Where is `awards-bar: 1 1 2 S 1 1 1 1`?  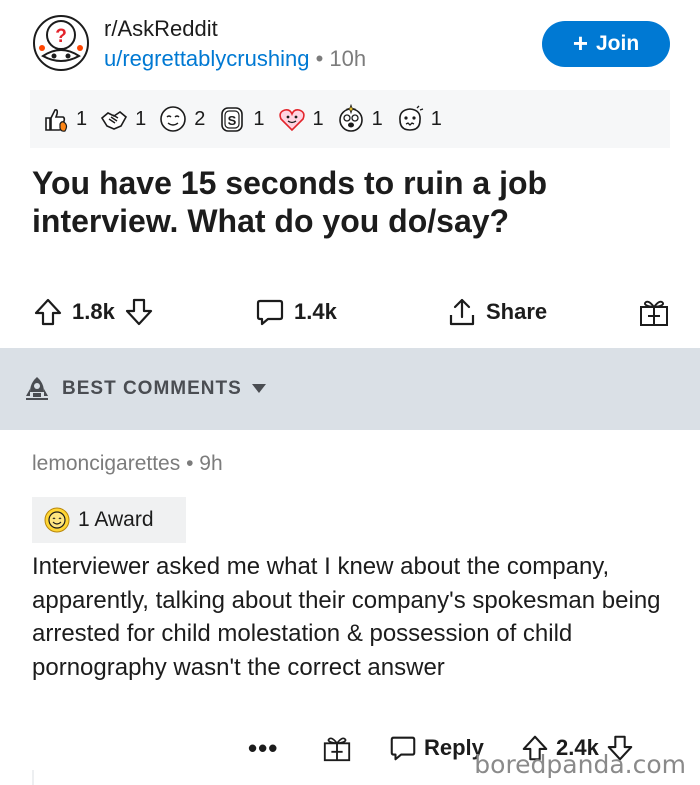 awards-bar: 1 1 2 S 1 1 1 1 is located at coordinates (350, 119).